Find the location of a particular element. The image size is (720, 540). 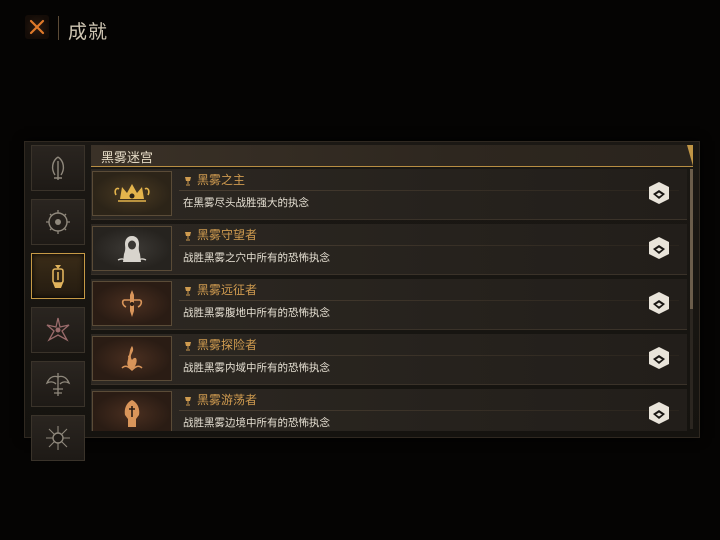

achievement-description: 战胜黑雾腹地中所有的恐怖执念 is located at coordinates (256, 313).